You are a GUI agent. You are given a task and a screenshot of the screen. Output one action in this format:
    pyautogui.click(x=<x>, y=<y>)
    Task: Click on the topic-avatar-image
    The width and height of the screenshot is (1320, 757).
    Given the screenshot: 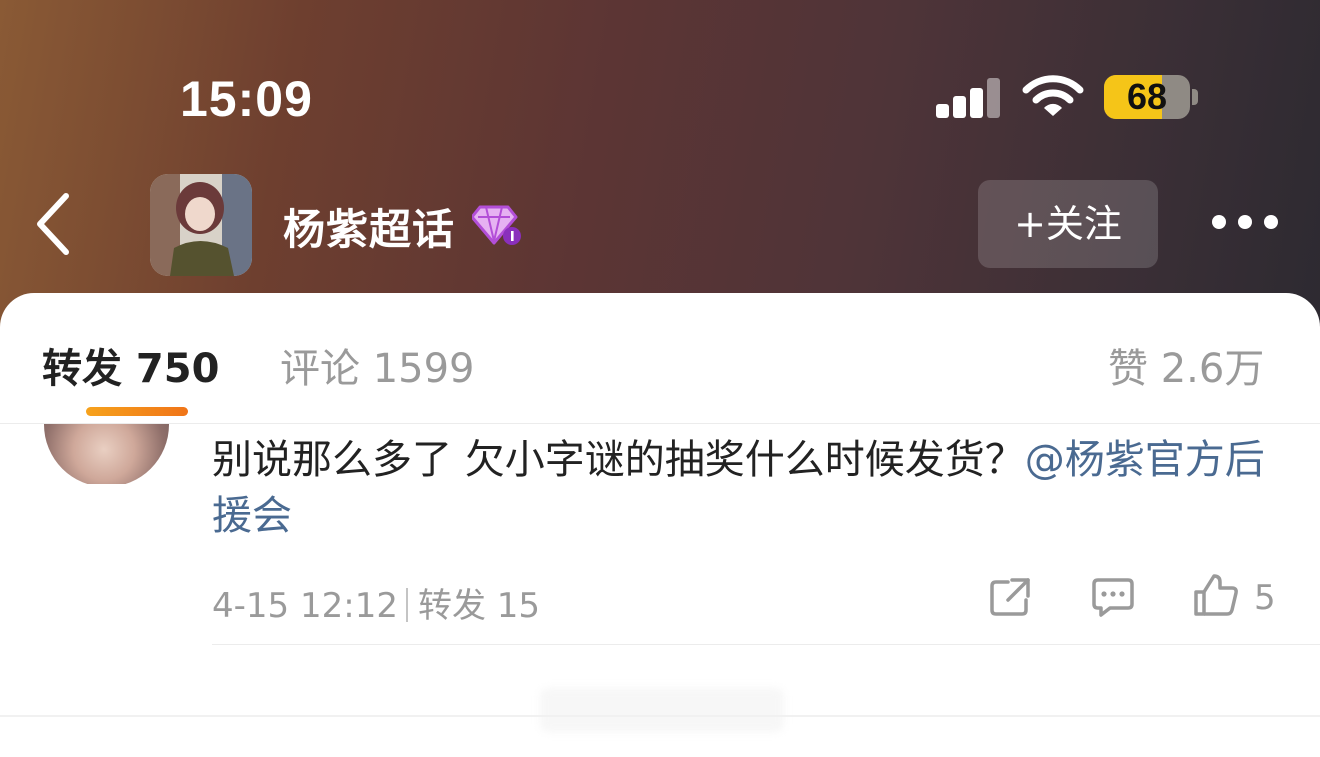 What is the action you would take?
    pyautogui.click(x=201, y=225)
    